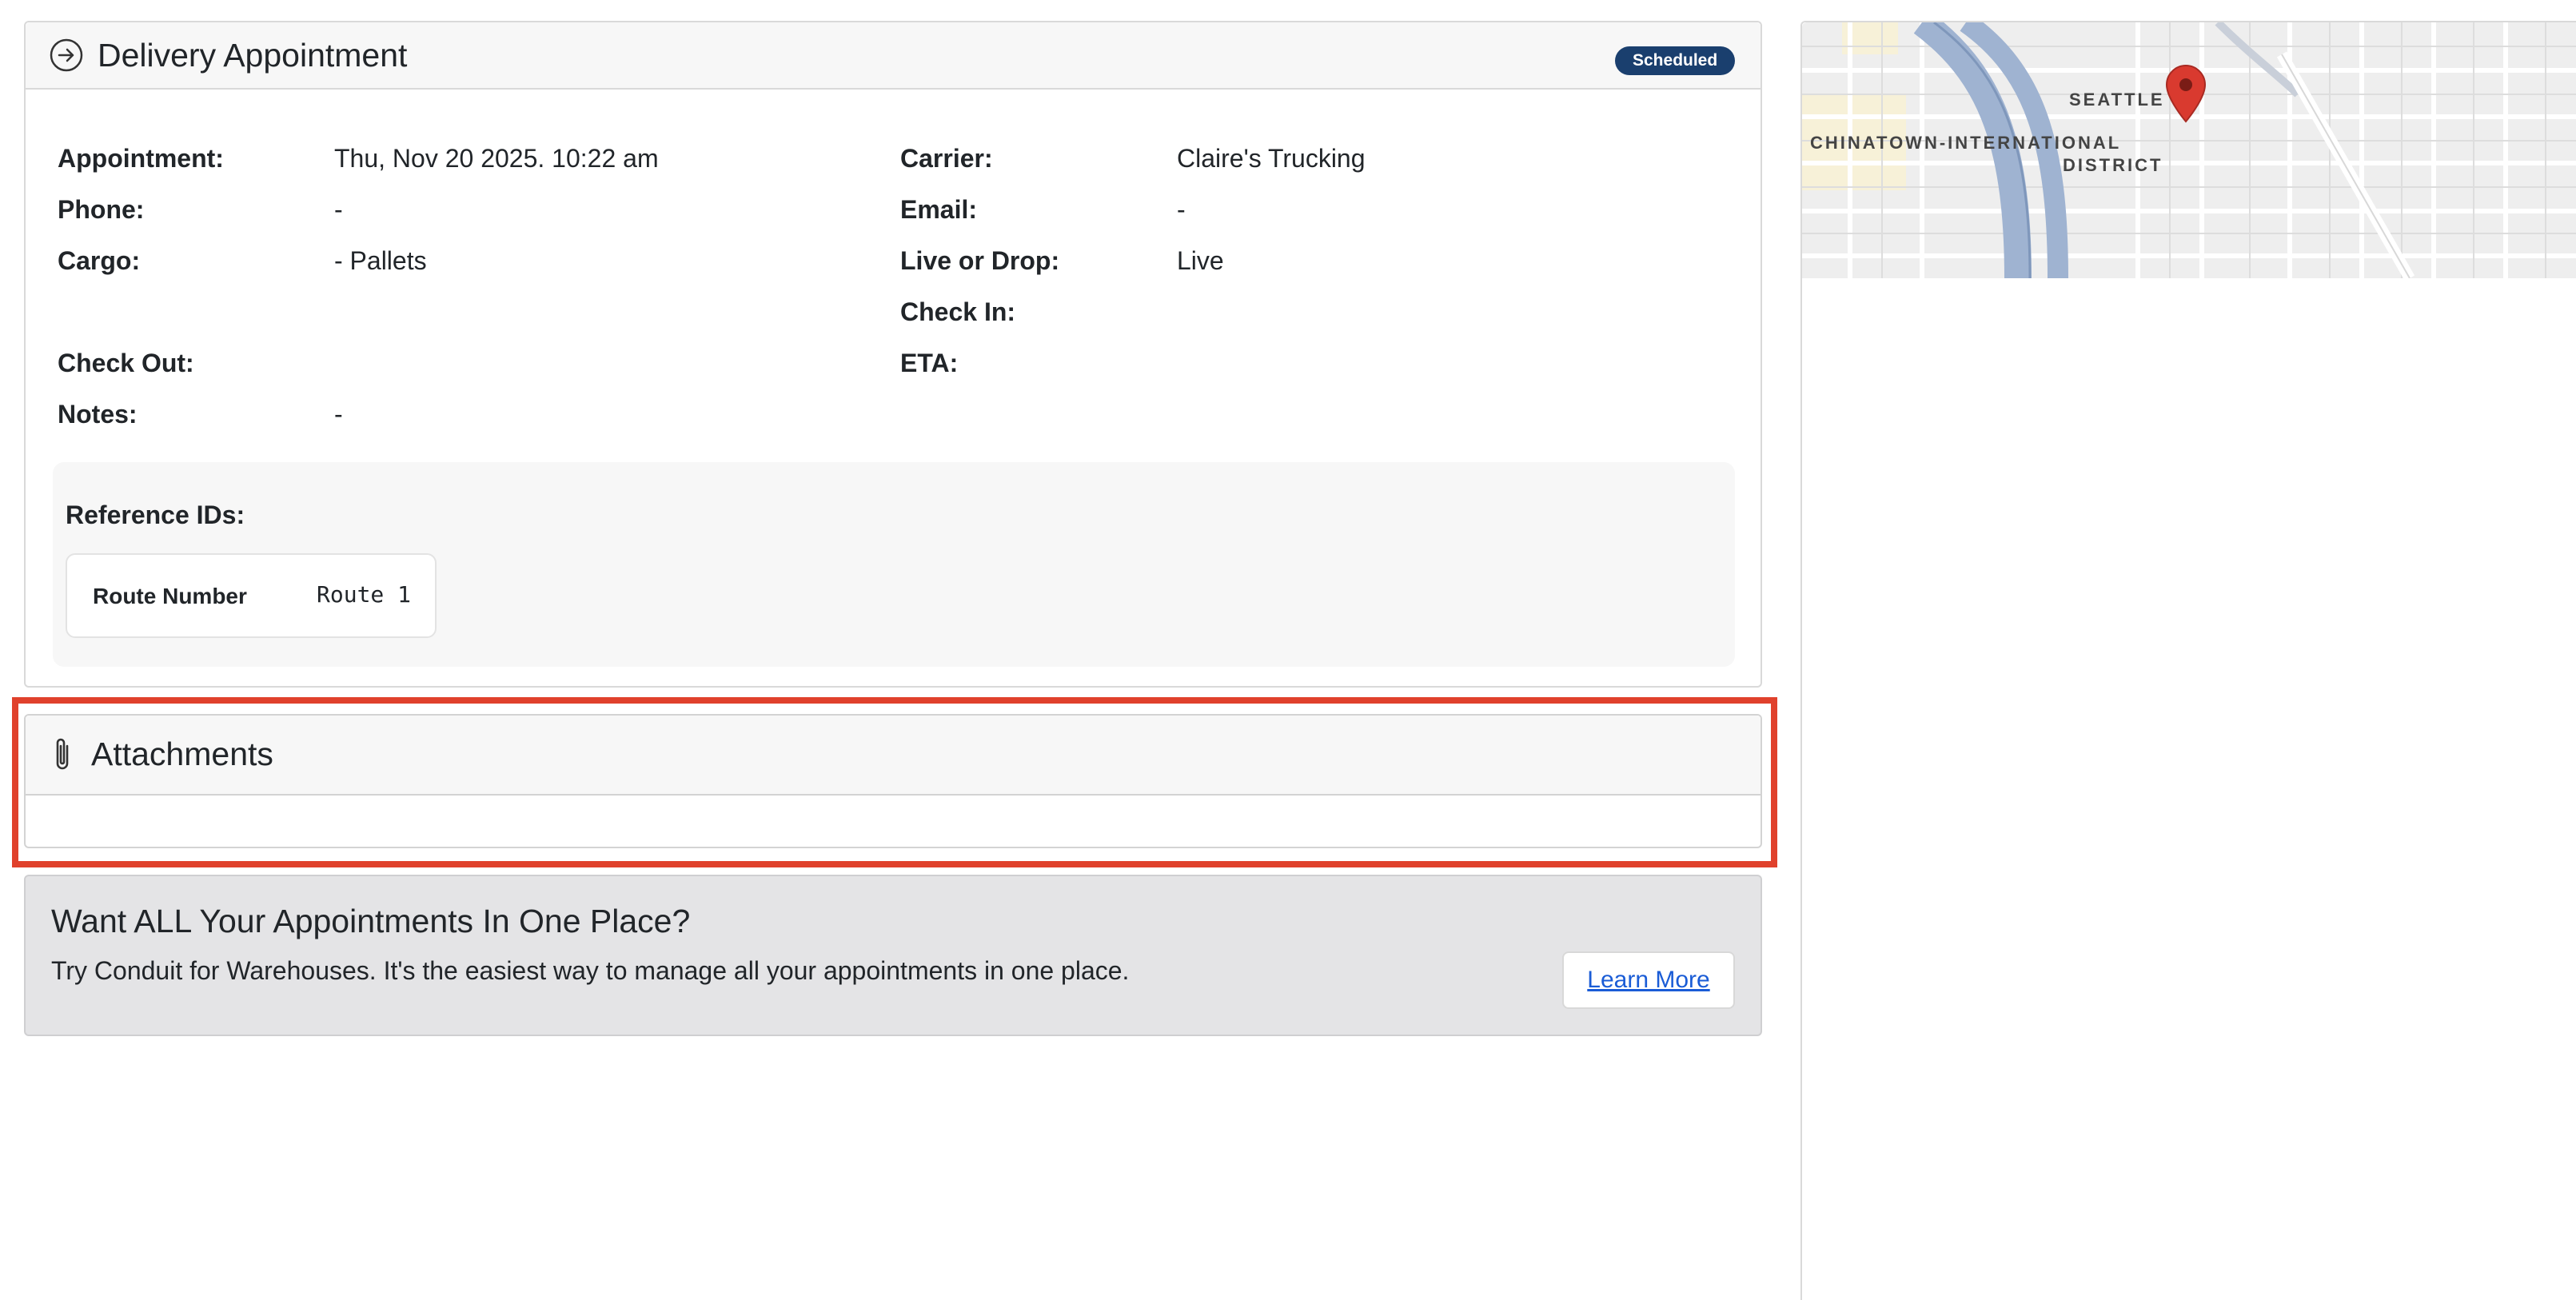  I want to click on reference-ids-title: Reference IDs:, so click(155, 514).